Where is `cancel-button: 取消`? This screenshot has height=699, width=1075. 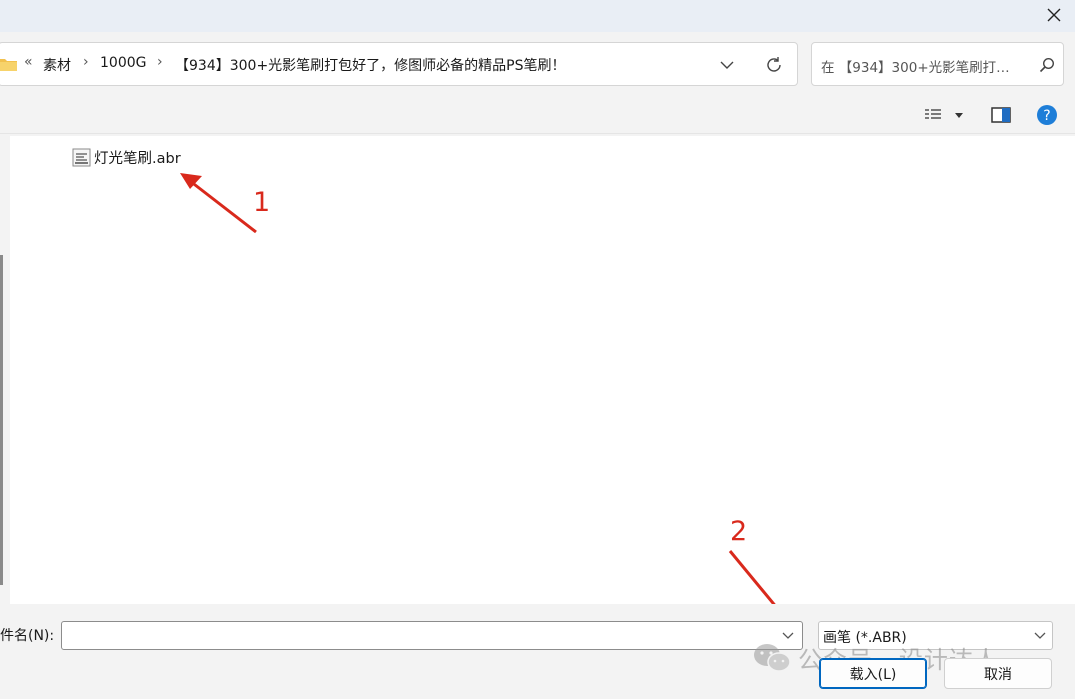 cancel-button: 取消 is located at coordinates (998, 673).